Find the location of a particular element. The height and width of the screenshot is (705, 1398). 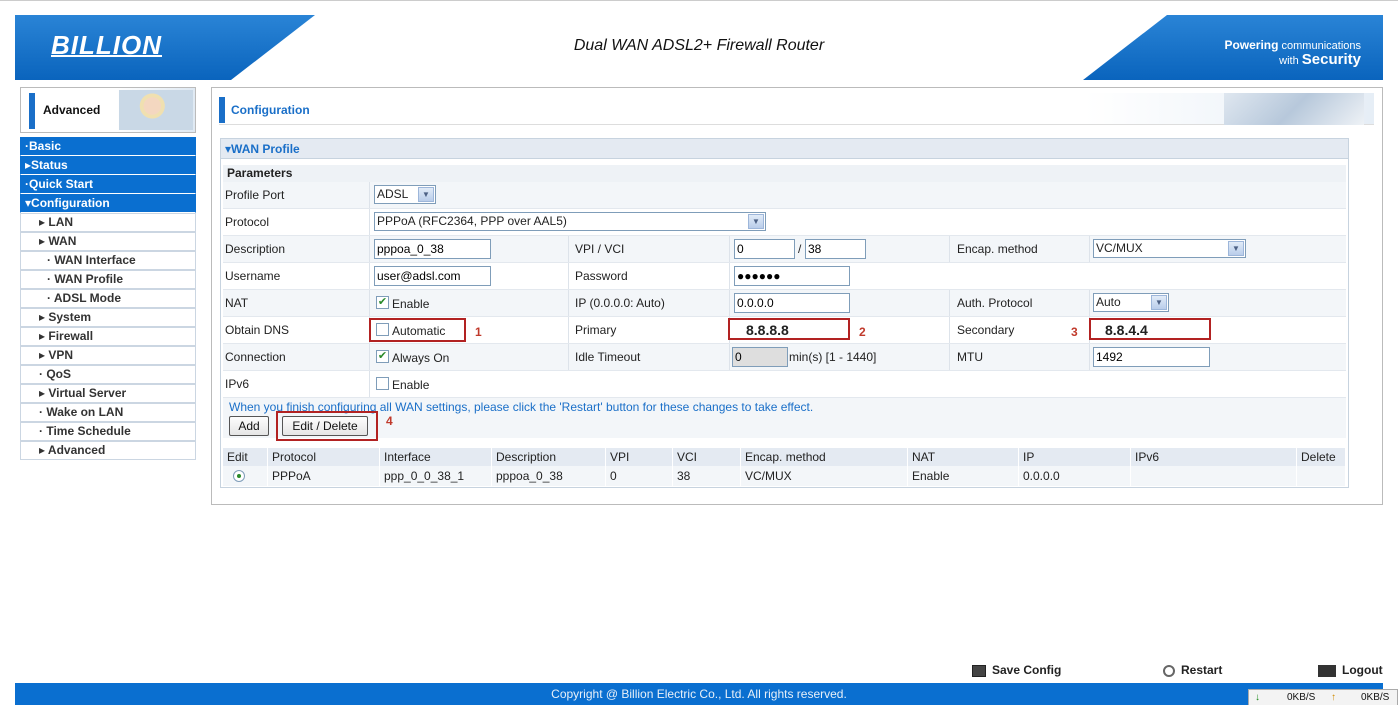

sidebar-item-wake-on-lan: · Wake on LAN is located at coordinates (108, 412).